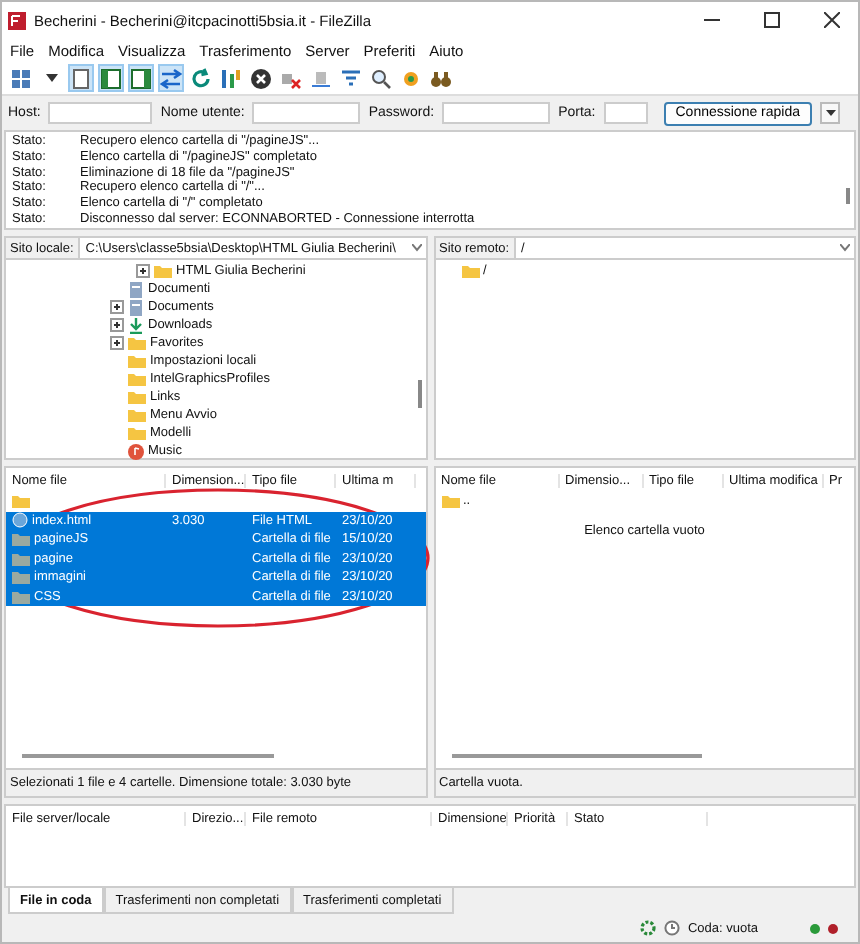 The width and height of the screenshot is (860, 944). I want to click on password-field, so click(496, 113).